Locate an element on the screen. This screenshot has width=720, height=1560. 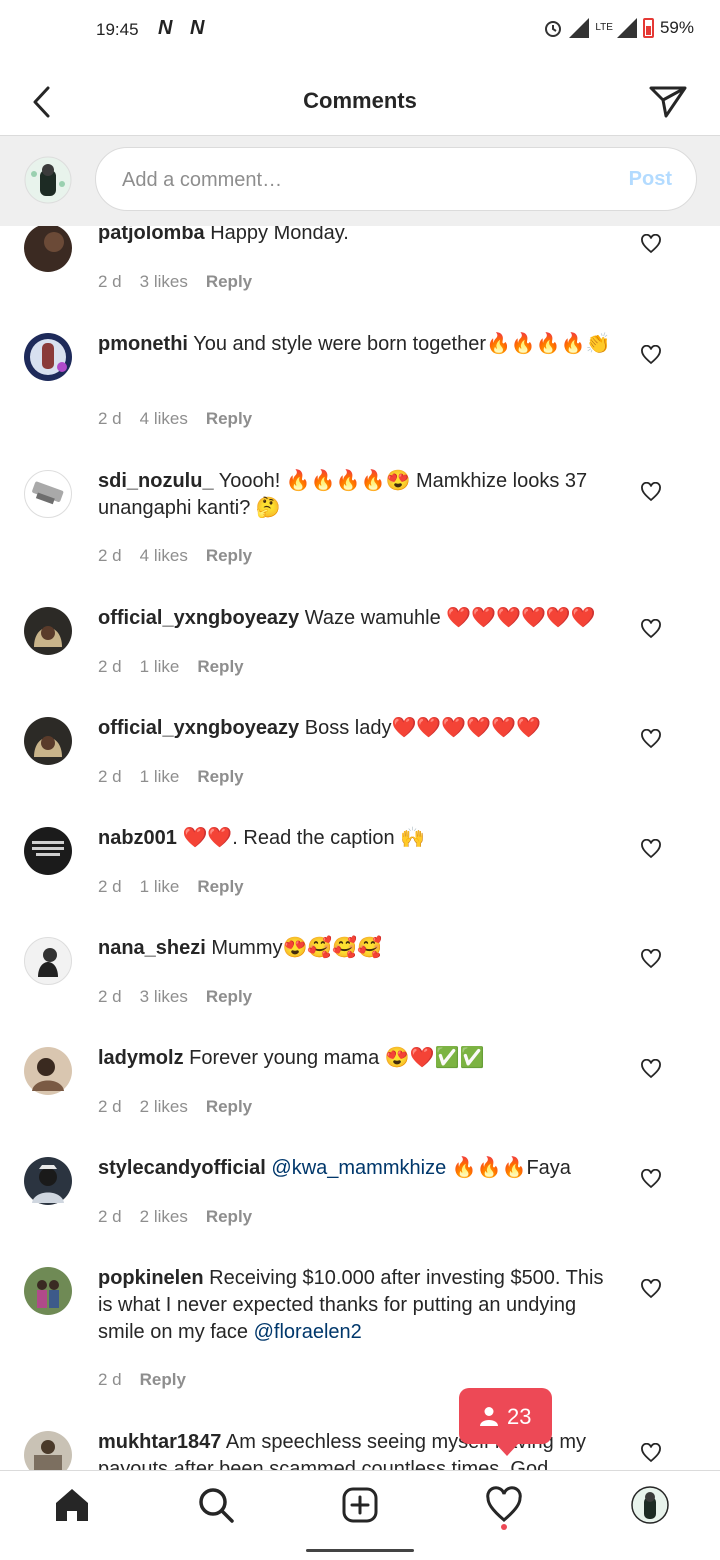
comment-input-wrapper: Post is located at coordinates (396, 179).